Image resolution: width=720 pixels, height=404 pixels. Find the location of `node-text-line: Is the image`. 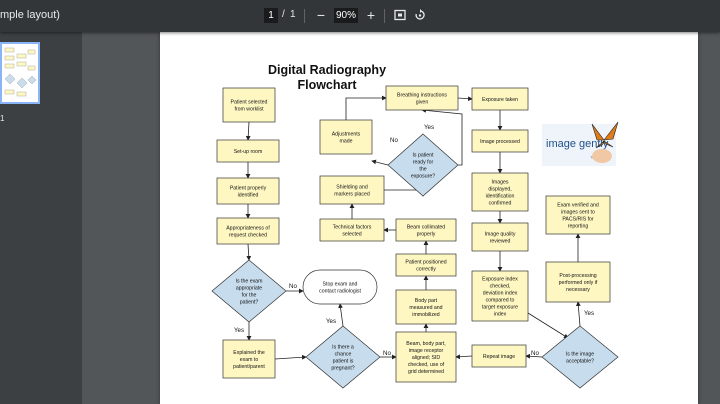

node-text-line: Is the image is located at coordinates (580, 354).